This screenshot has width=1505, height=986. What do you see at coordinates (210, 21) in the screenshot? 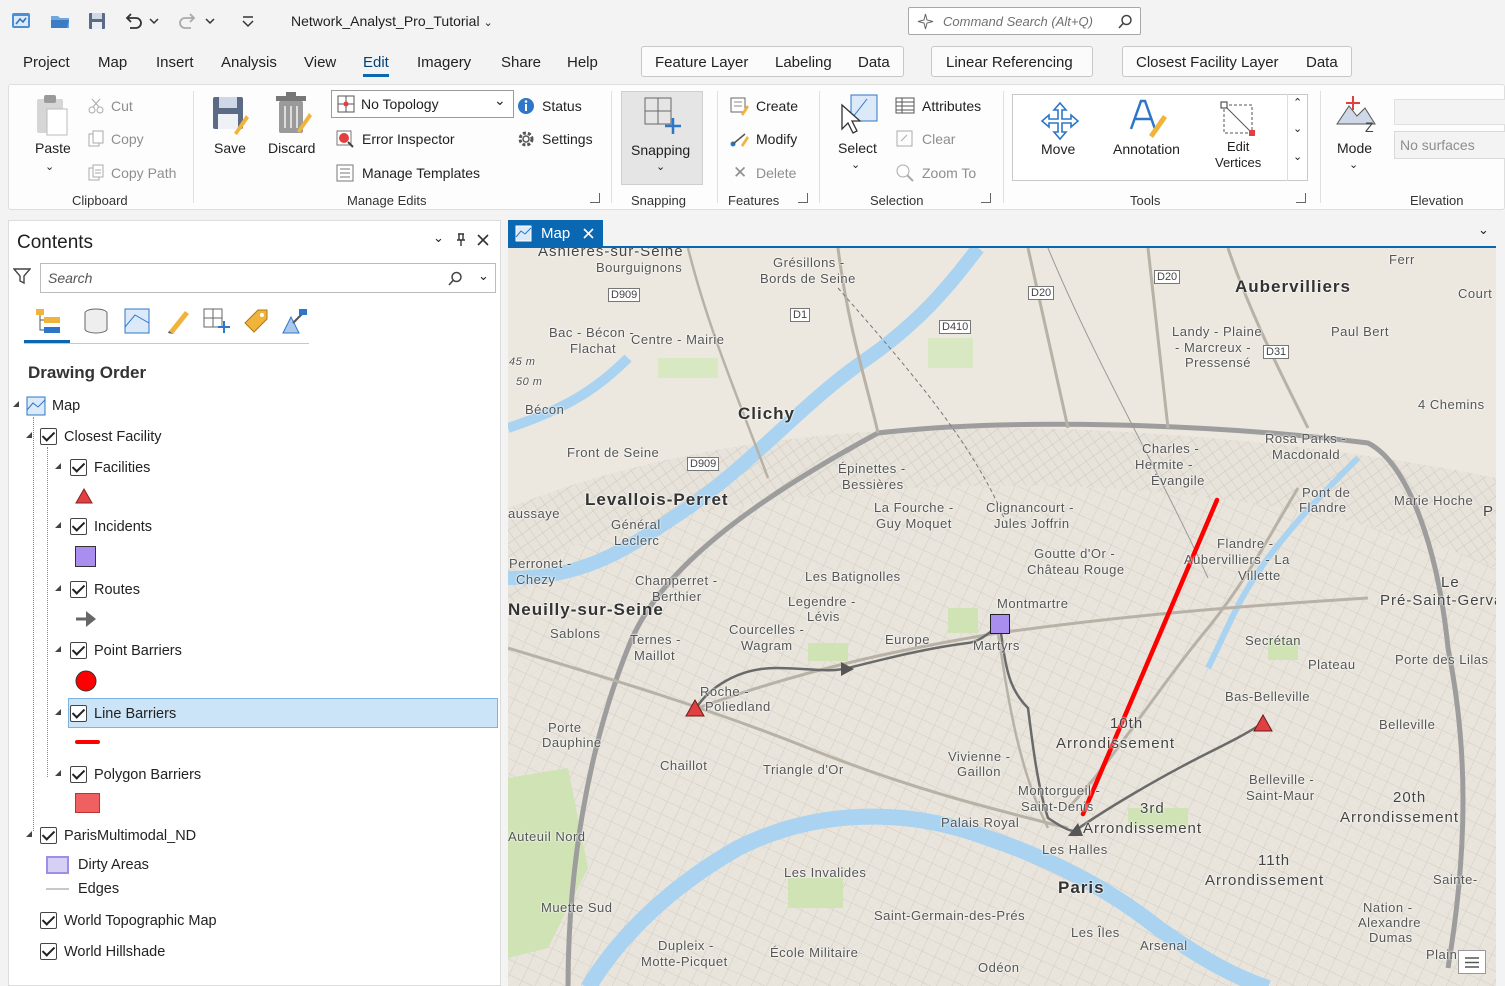
I see `redo-dropdown-icon` at bounding box center [210, 21].